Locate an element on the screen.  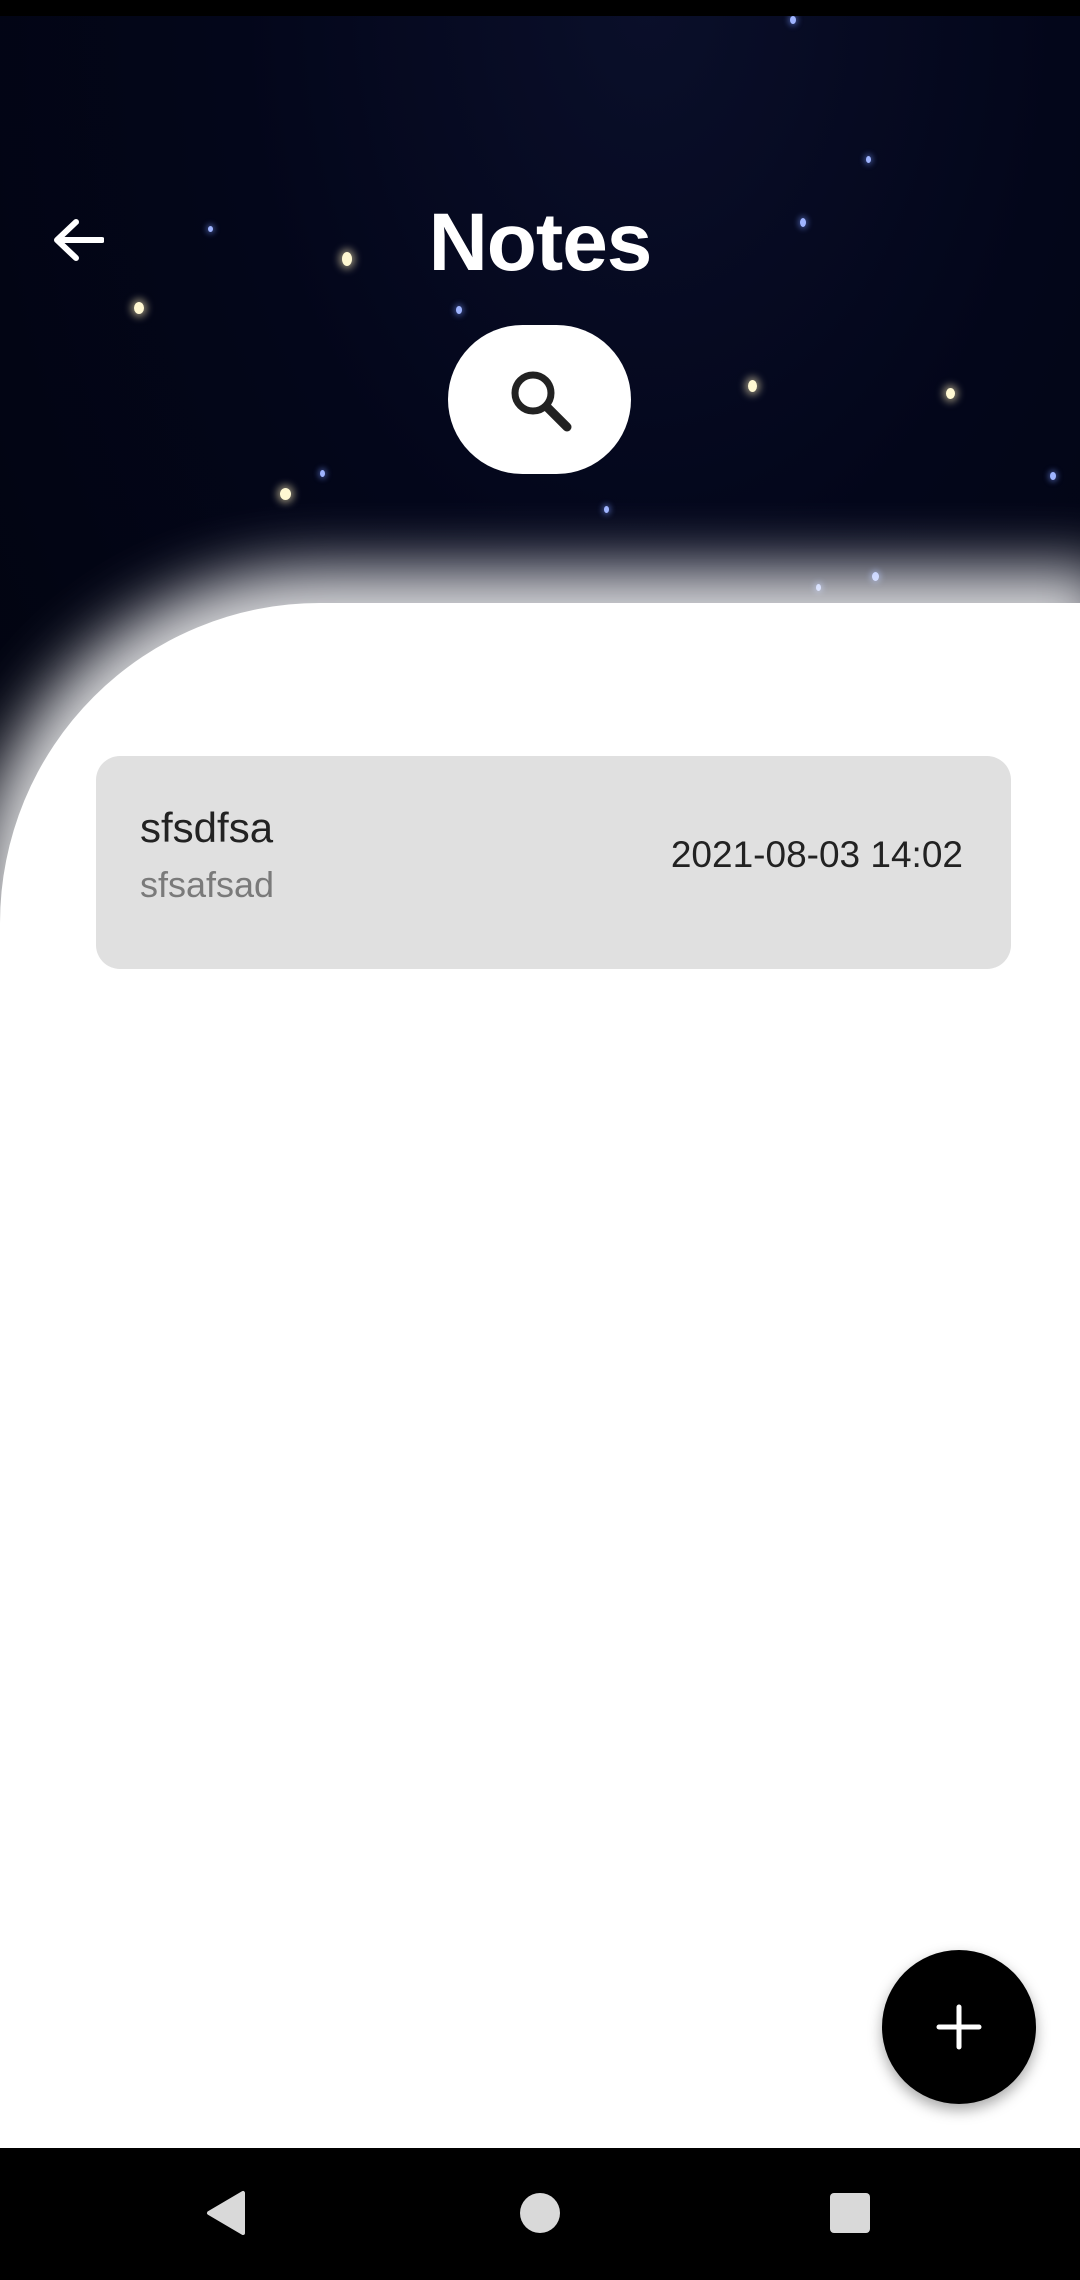
page-title: Notes is located at coordinates (540, 242).